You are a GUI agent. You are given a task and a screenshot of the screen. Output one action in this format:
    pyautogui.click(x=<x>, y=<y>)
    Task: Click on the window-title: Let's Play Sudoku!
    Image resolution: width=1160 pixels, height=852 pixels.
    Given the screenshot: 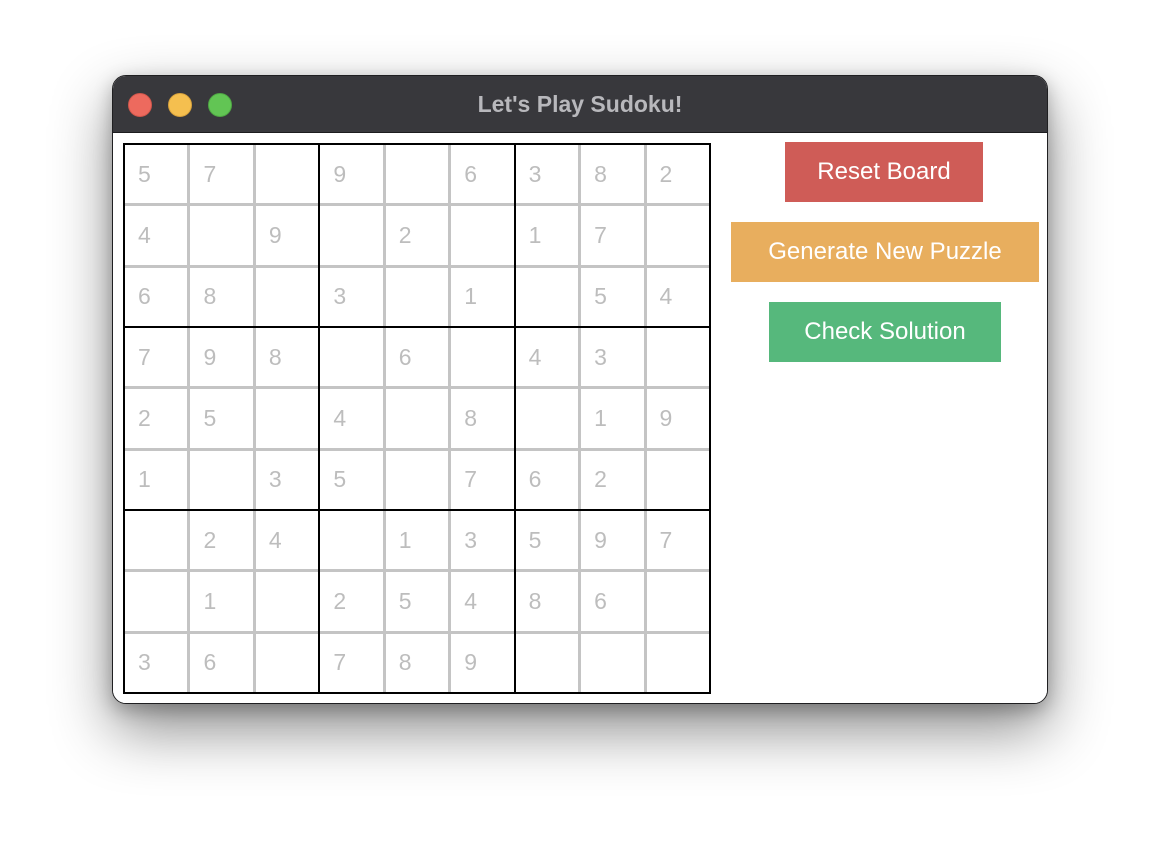 What is the action you would take?
    pyautogui.click(x=580, y=104)
    